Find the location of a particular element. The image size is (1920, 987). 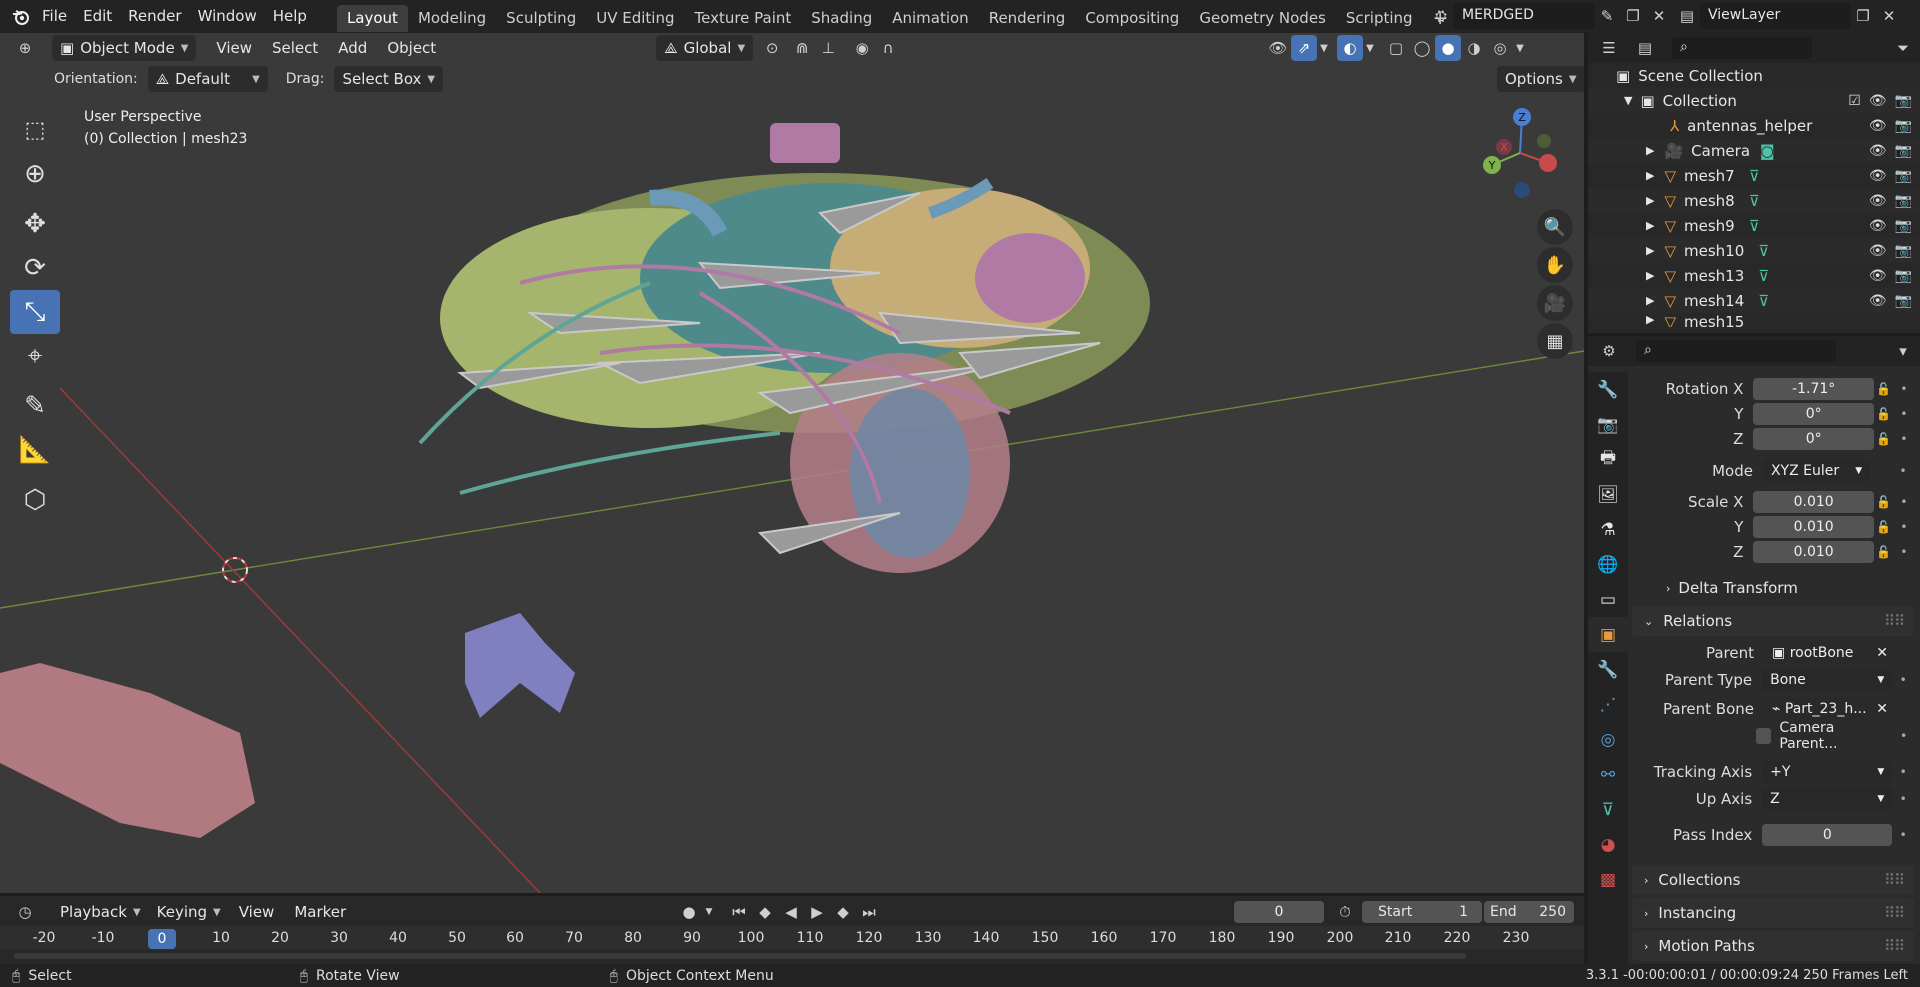

render-tab-icon: 📷 is located at coordinates (1608, 424).